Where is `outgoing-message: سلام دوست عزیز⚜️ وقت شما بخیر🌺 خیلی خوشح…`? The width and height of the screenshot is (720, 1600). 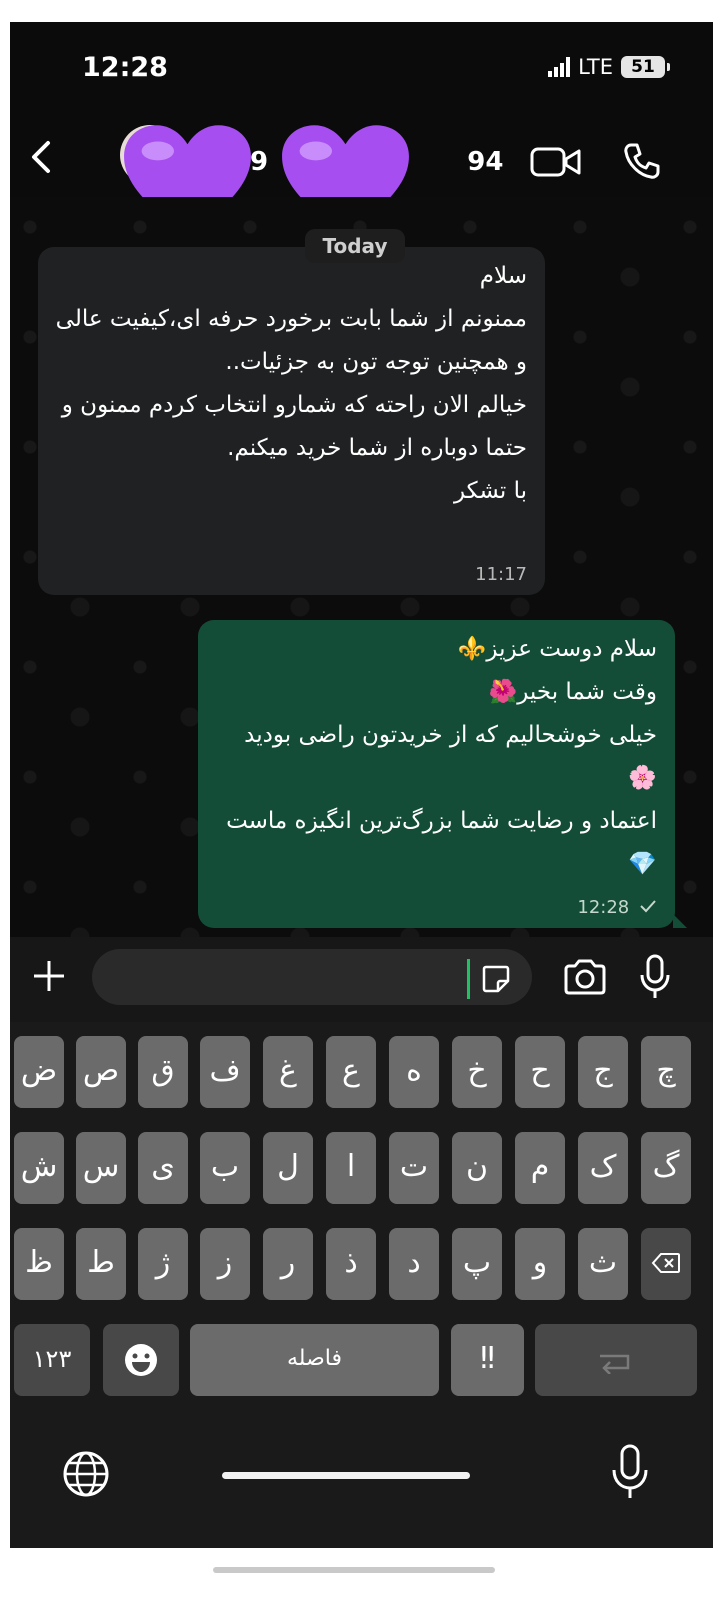
outgoing-message: سلام دوست عزیز⚜️ وقت شما بخیر🌺 خیلی خوشح… is located at coordinates (442, 774).